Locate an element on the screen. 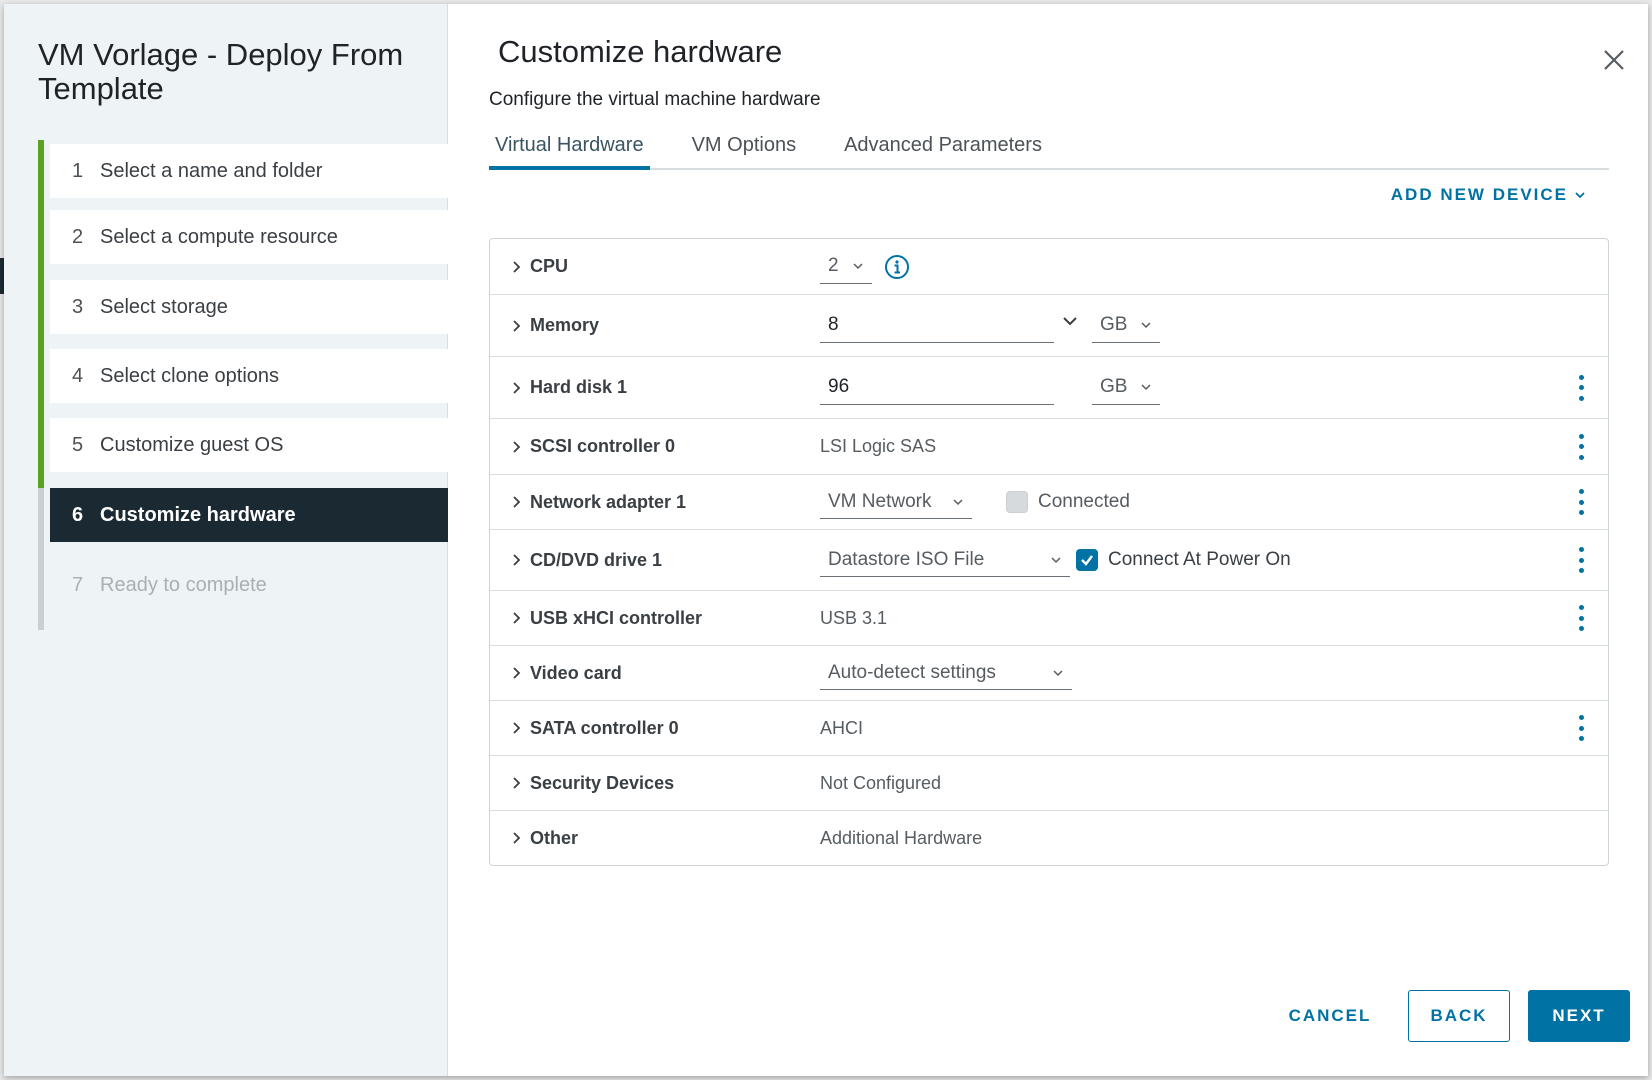  back-button: BACK is located at coordinates (1459, 1016).